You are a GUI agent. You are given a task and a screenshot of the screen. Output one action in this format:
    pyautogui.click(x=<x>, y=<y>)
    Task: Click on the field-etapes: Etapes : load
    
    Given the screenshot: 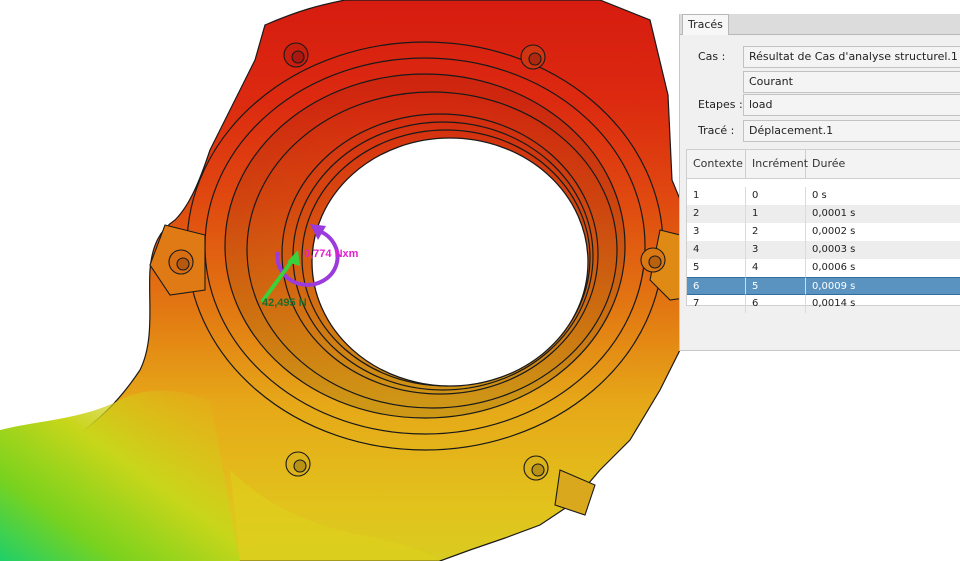 What is the action you would take?
    pyautogui.click(x=820, y=105)
    